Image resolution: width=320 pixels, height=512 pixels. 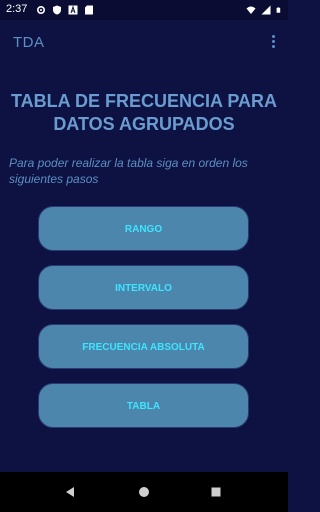 What do you see at coordinates (144, 10) in the screenshot?
I see `status-bar: 2:37` at bounding box center [144, 10].